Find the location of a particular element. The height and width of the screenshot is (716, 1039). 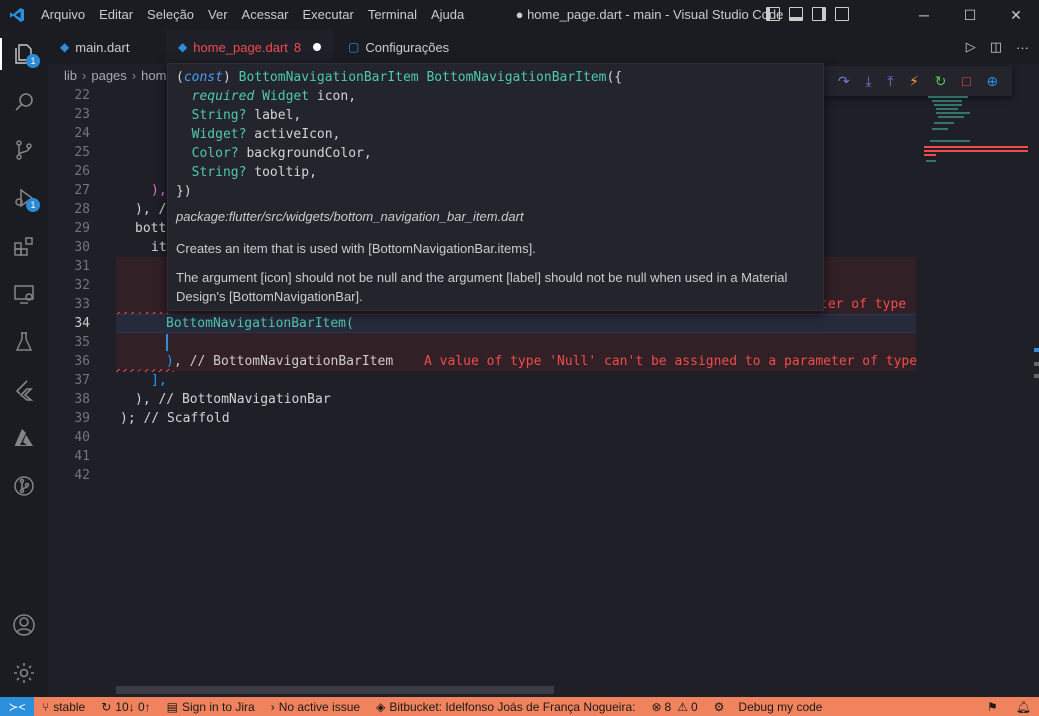

customize-layout-icon is located at coordinates (842, 14).